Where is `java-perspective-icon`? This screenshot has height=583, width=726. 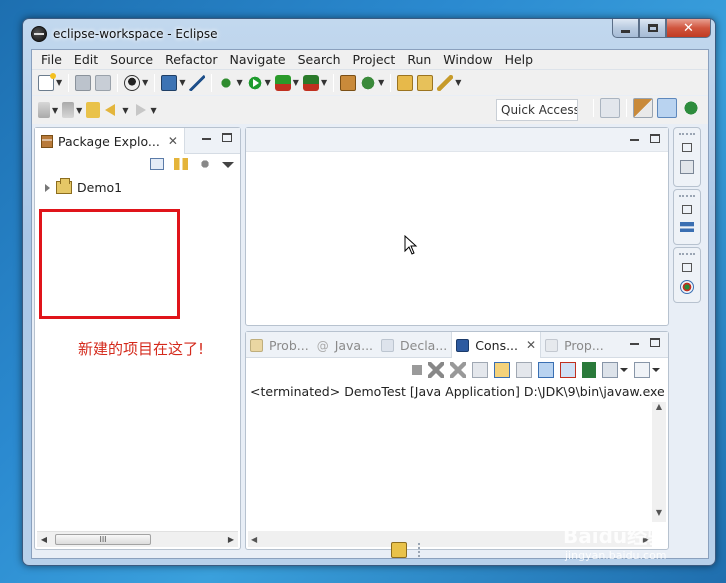
java-perspective-icon is located at coordinates (667, 108).